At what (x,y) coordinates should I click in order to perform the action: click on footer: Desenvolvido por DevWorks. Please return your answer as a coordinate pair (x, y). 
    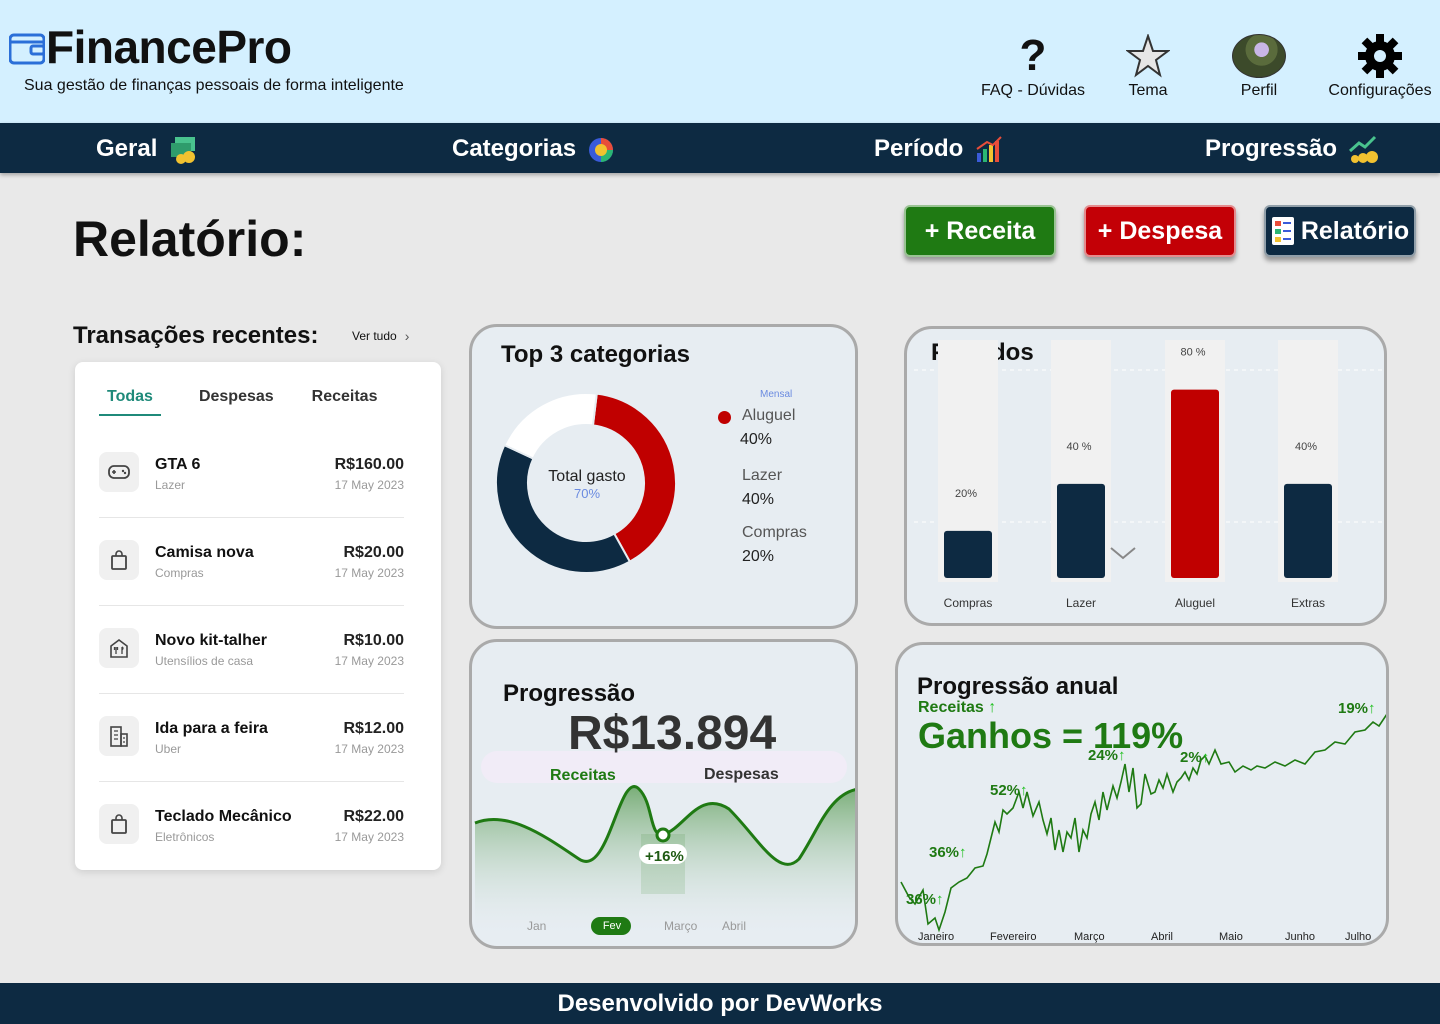
    Looking at the image, I should click on (720, 1003).